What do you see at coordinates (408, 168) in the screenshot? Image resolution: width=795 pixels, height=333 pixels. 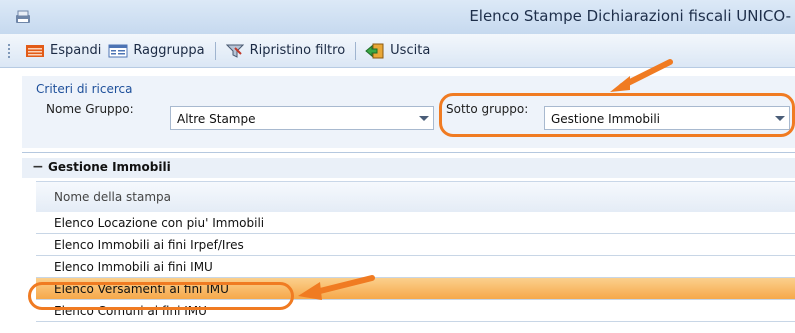 I see `group-row: − Gestione Immobili` at bounding box center [408, 168].